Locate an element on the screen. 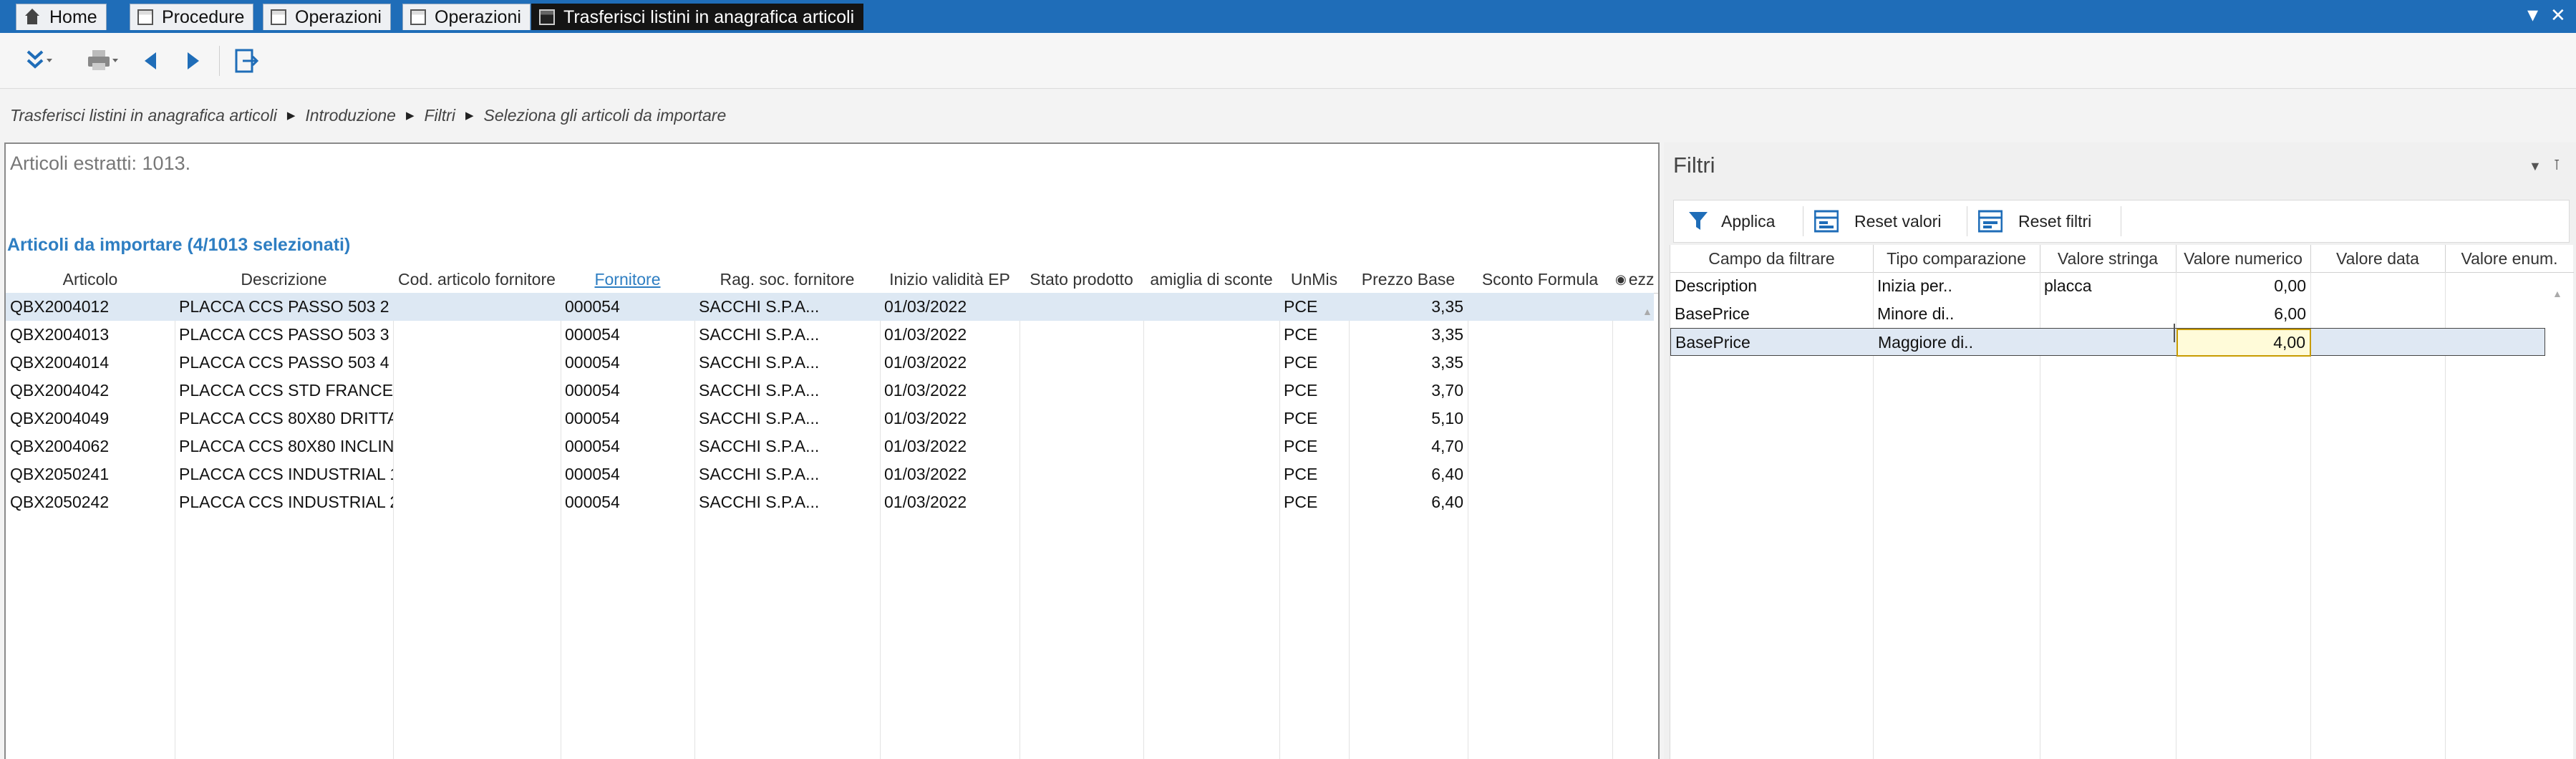 This screenshot has width=2576, height=759. cell-descrizione: PLACCA CCS 80X80 DRITTA is located at coordinates (286, 418).